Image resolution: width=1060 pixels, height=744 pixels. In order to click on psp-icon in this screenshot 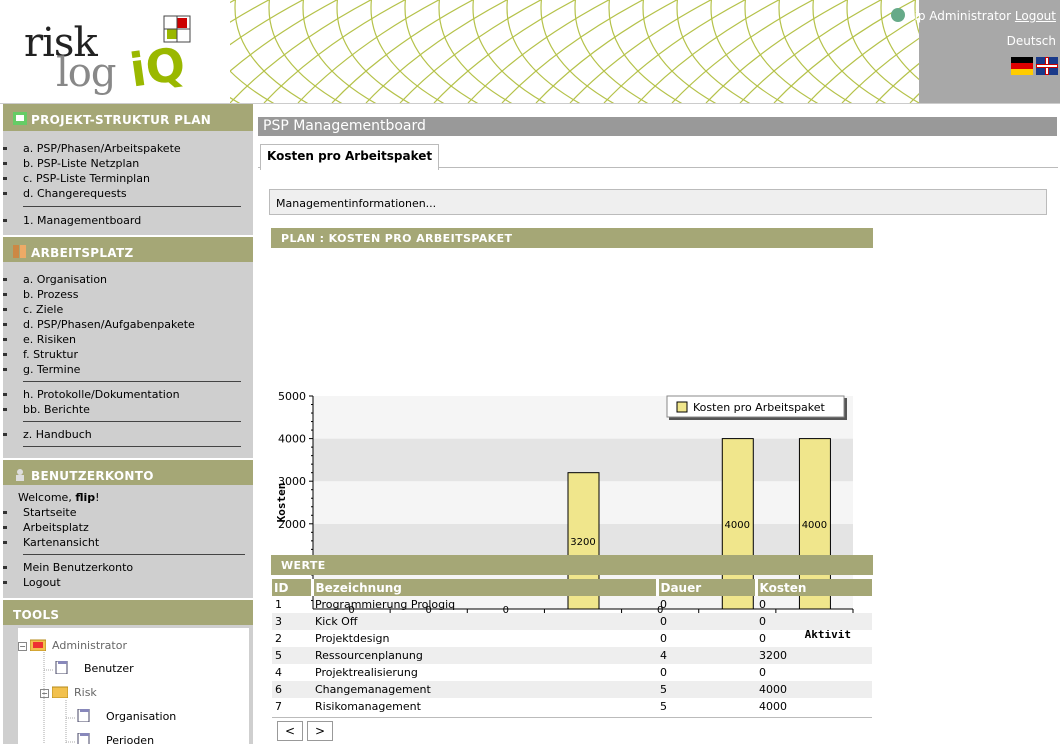, I will do `click(20, 118)`.